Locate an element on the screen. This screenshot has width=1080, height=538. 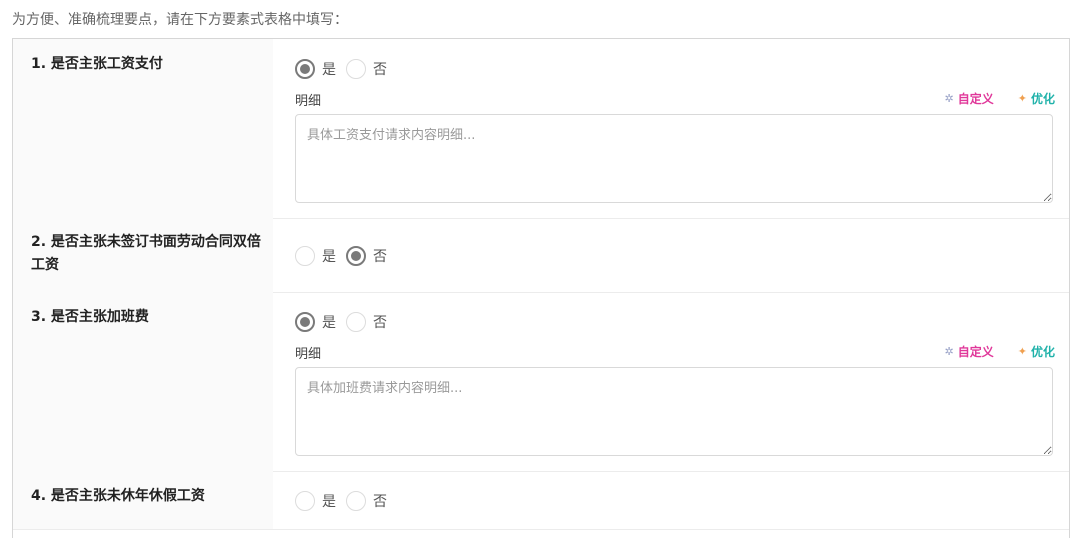
row-label-cell: 2. 是否主张未签订书面劳动合同双倍工资 is located at coordinates (143, 255).